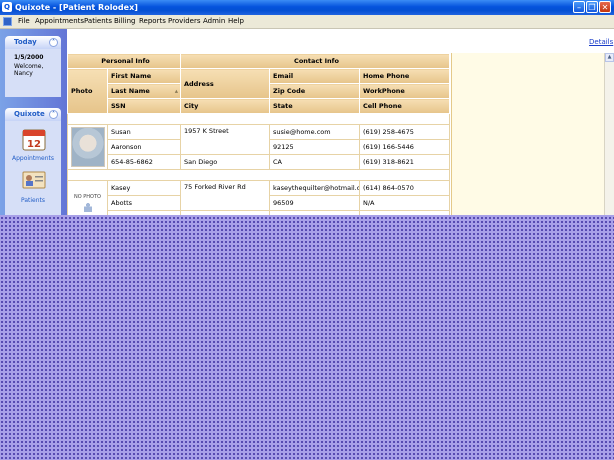 The height and width of the screenshot is (460, 614). Describe the element at coordinates (404, 203) in the screenshot. I see `work-phone-cell: N/A` at that location.